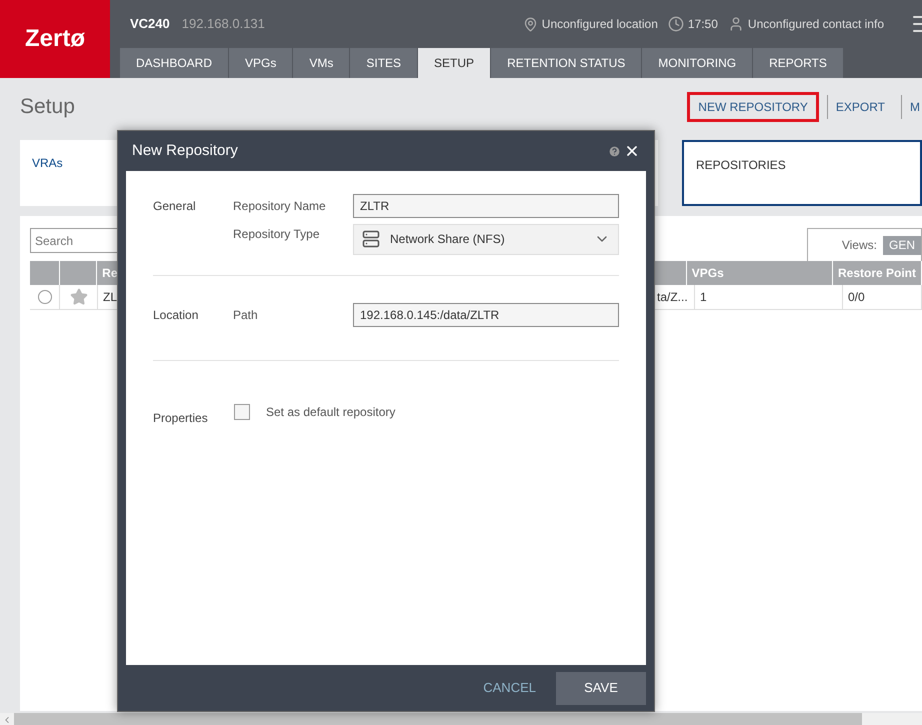  Describe the element at coordinates (47, 107) in the screenshot. I see `page-title: Setup` at that location.